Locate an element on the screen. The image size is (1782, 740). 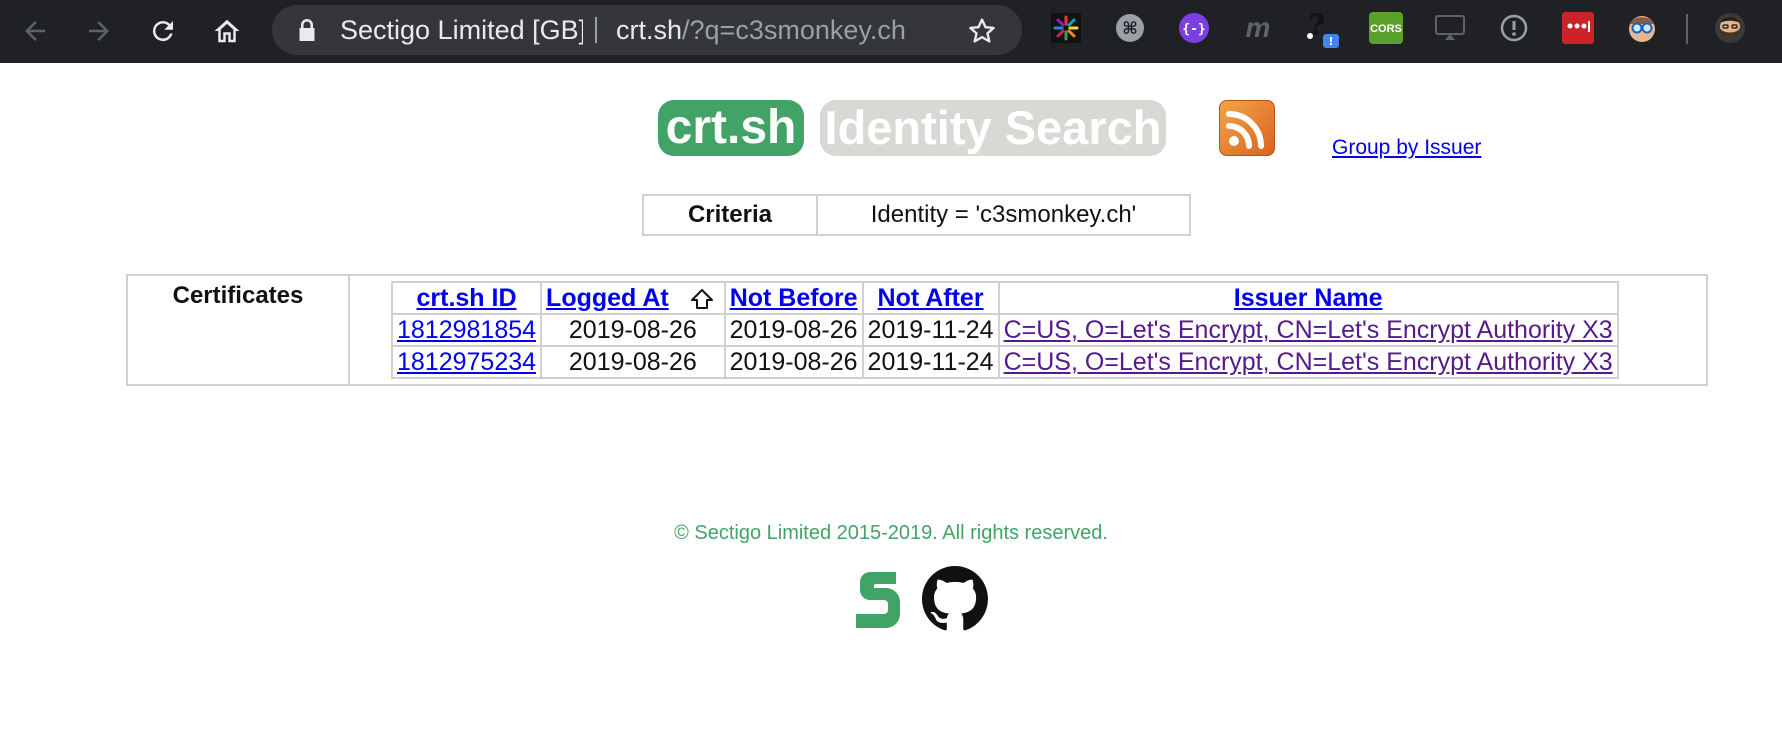
col-header-not-after: Not After is located at coordinates (930, 298).